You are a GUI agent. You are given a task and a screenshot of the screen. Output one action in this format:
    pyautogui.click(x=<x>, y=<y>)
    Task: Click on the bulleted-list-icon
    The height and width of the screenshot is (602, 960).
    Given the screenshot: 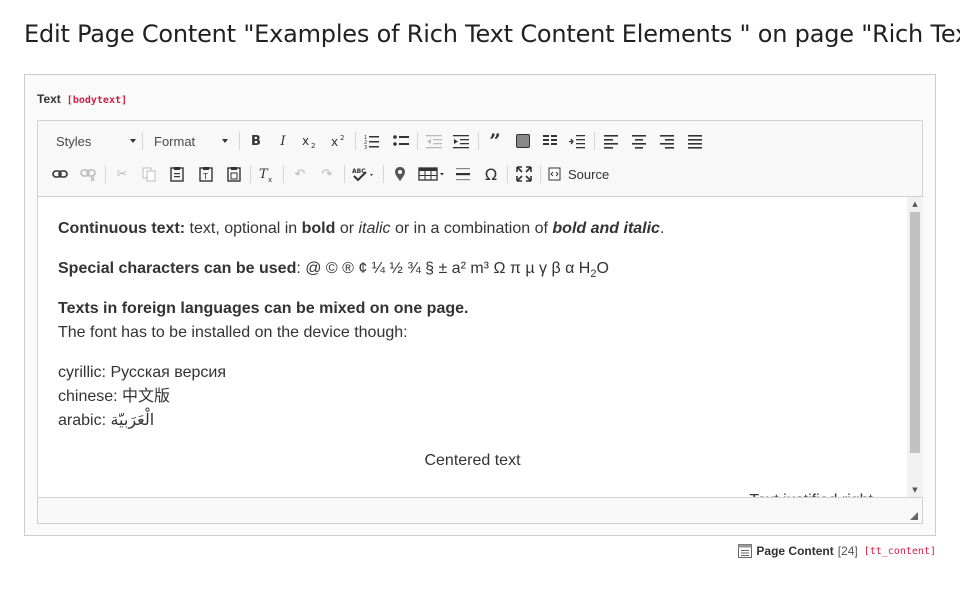 What is the action you would take?
    pyautogui.click(x=401, y=140)
    